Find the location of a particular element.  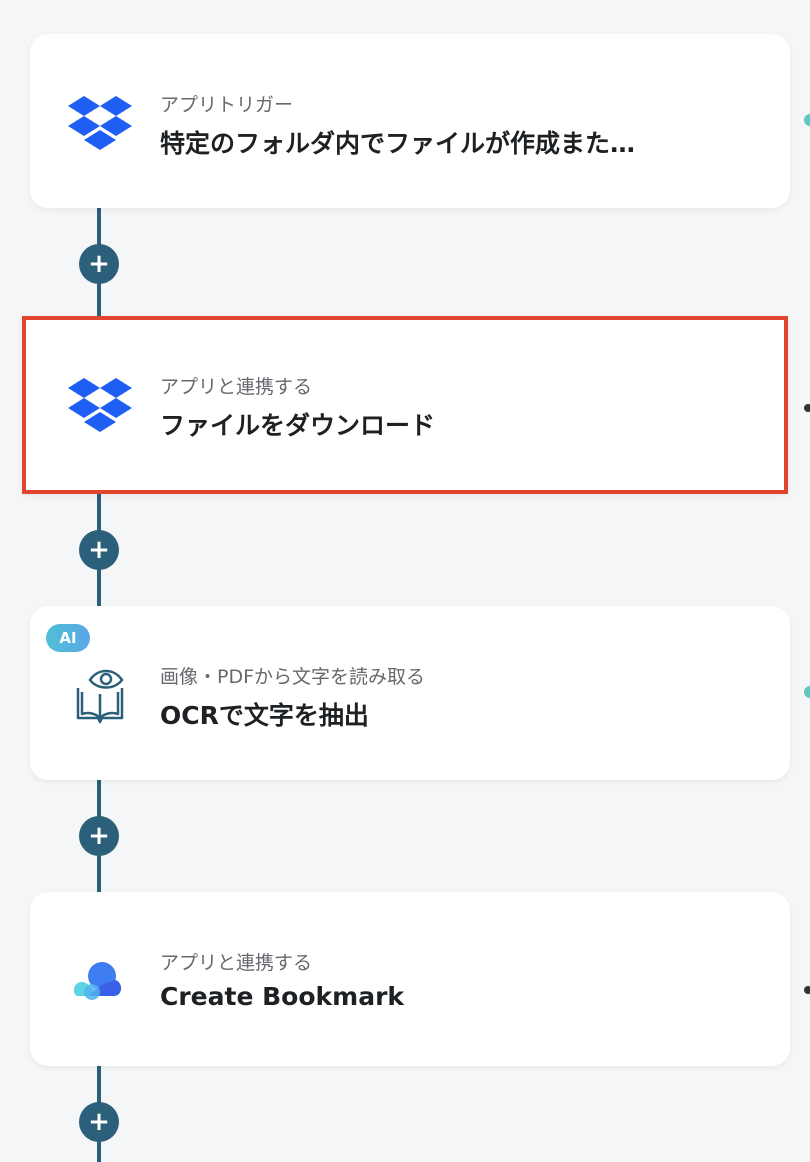

raindrop-cloud-icon is located at coordinates (100, 982).